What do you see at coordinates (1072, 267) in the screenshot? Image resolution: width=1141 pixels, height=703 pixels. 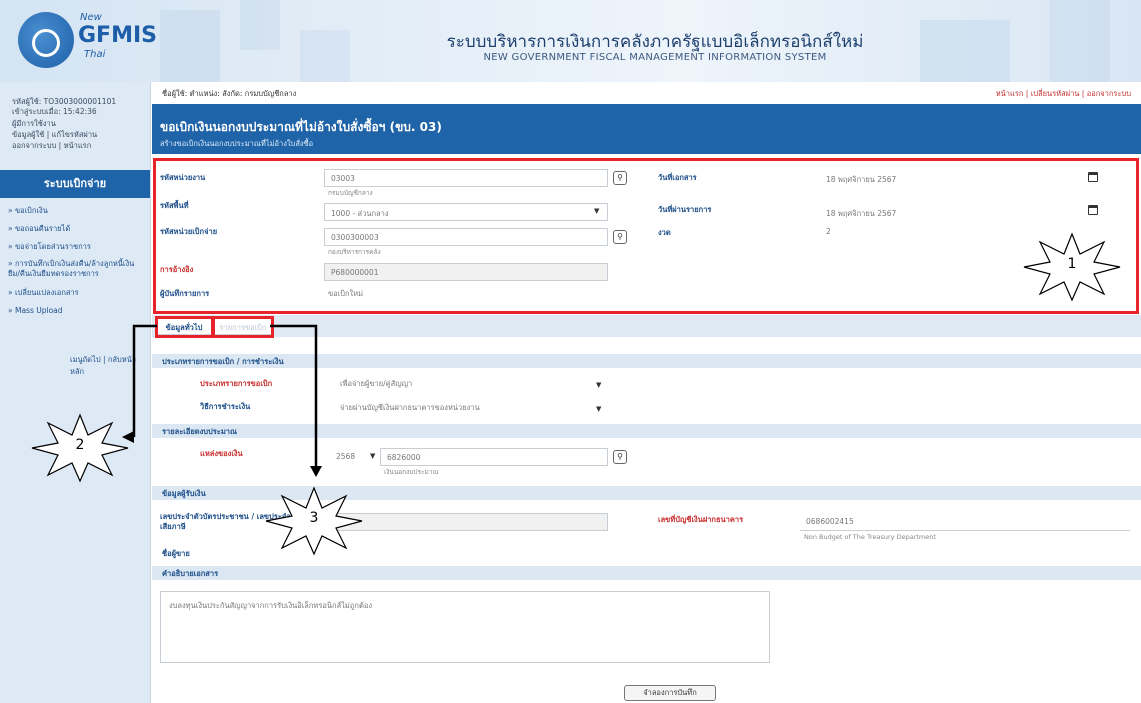 I see `callout-1-icon: 1` at bounding box center [1072, 267].